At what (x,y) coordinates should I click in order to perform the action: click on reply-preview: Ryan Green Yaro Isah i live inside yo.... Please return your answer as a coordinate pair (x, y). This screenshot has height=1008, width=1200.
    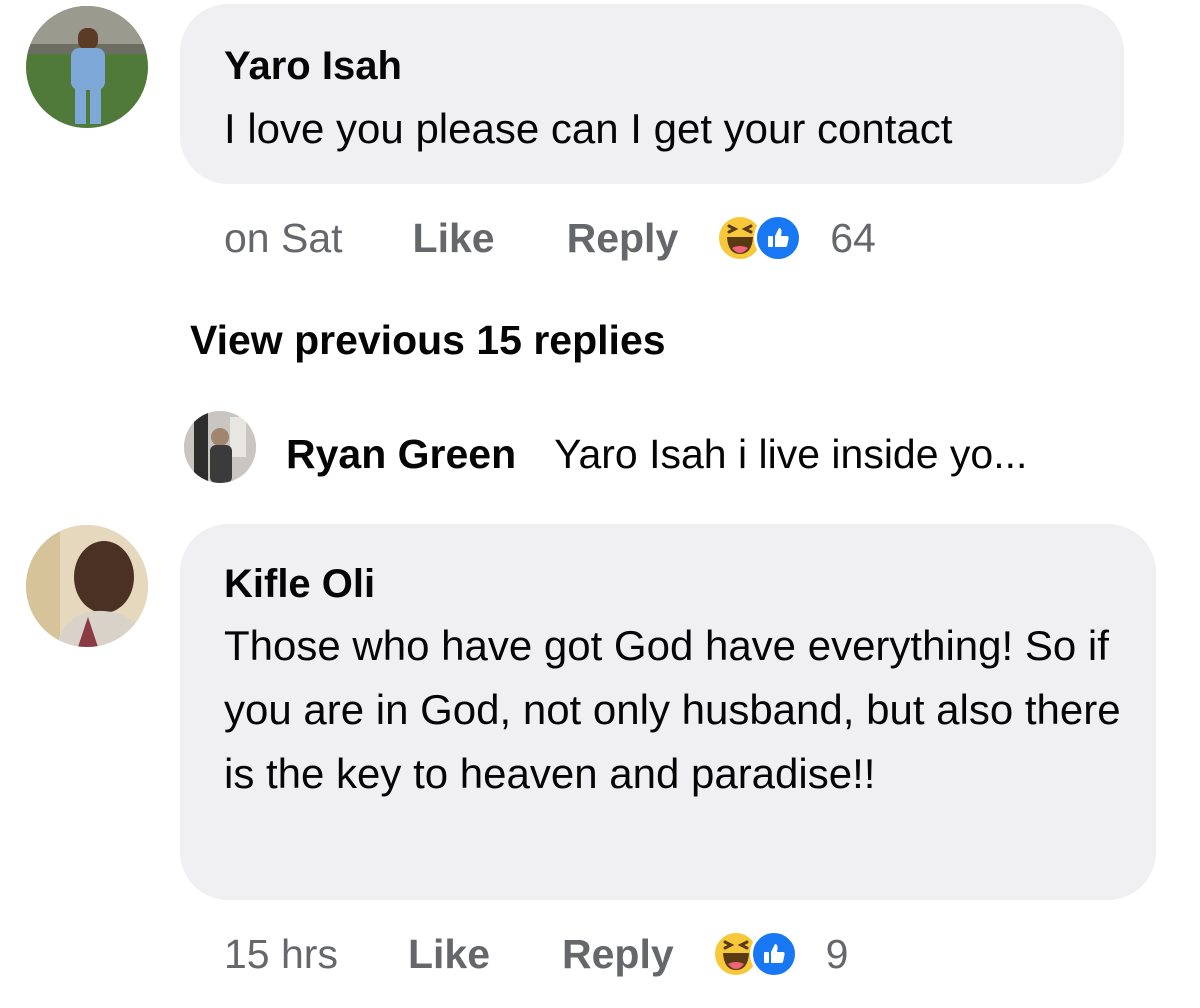
    Looking at the image, I should click on (656, 454).